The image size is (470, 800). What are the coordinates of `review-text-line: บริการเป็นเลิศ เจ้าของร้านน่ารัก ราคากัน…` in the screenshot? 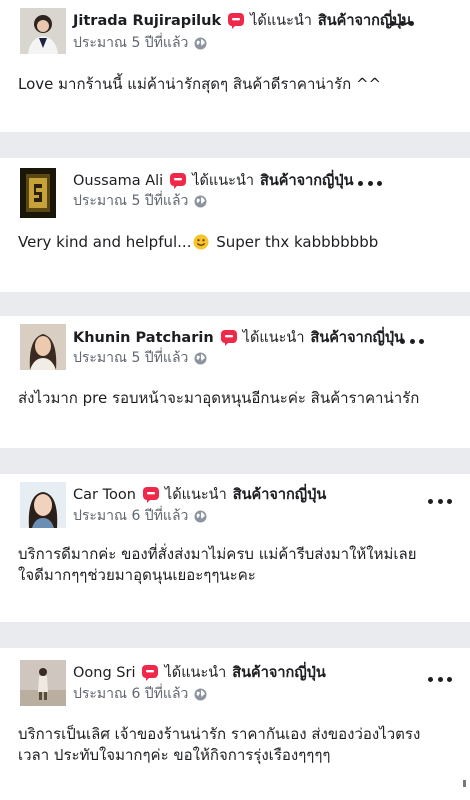 It's located at (219, 734).